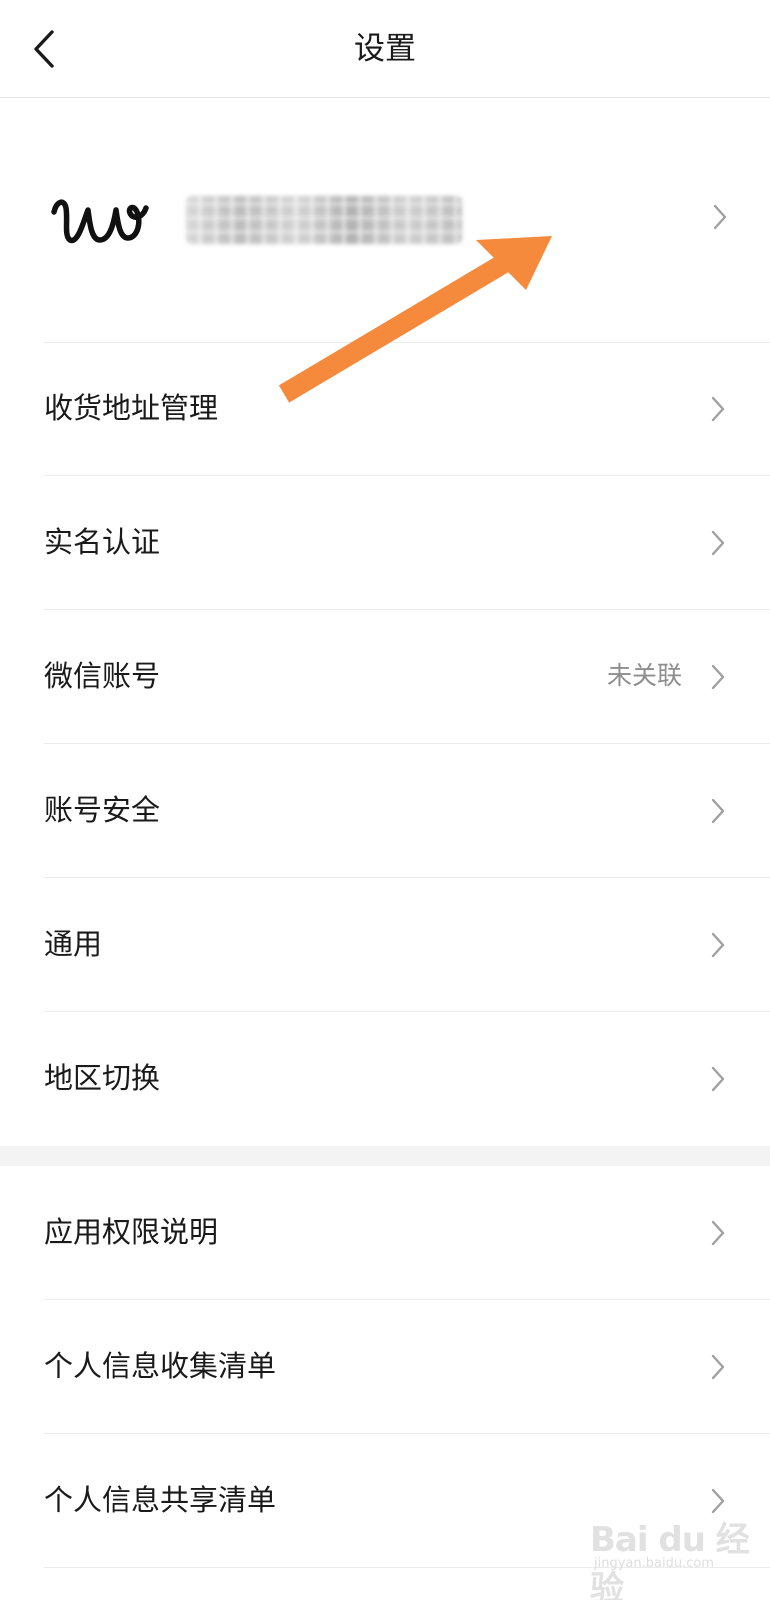 The image size is (770, 1600). Describe the element at coordinates (385, 677) in the screenshot. I see `row-wechat-account: 微信账号 未关联` at that location.